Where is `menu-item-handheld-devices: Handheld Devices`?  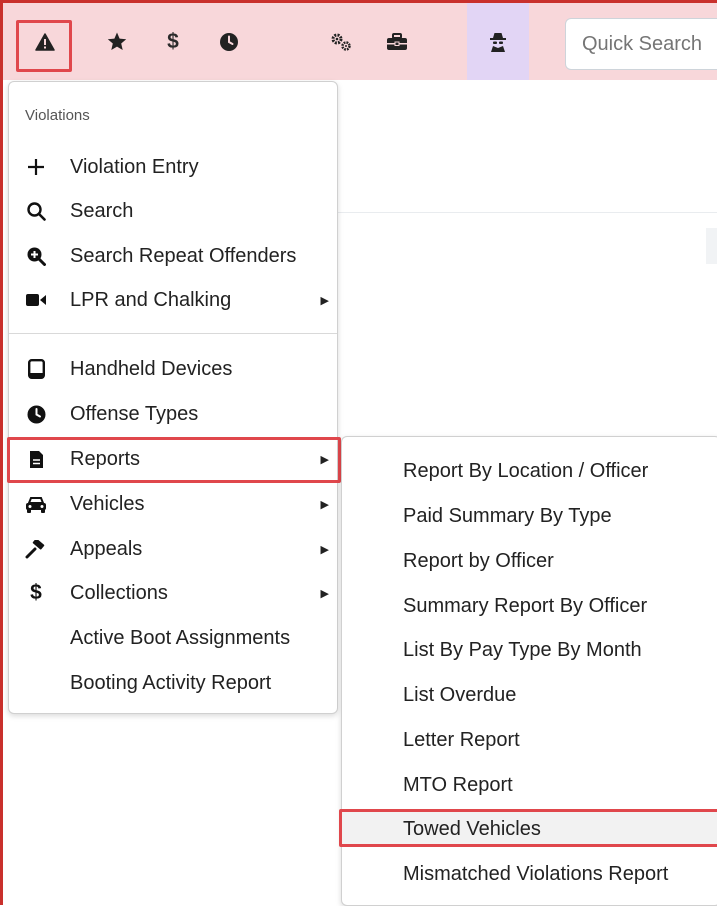 menu-item-handheld-devices: Handheld Devices is located at coordinates (173, 369).